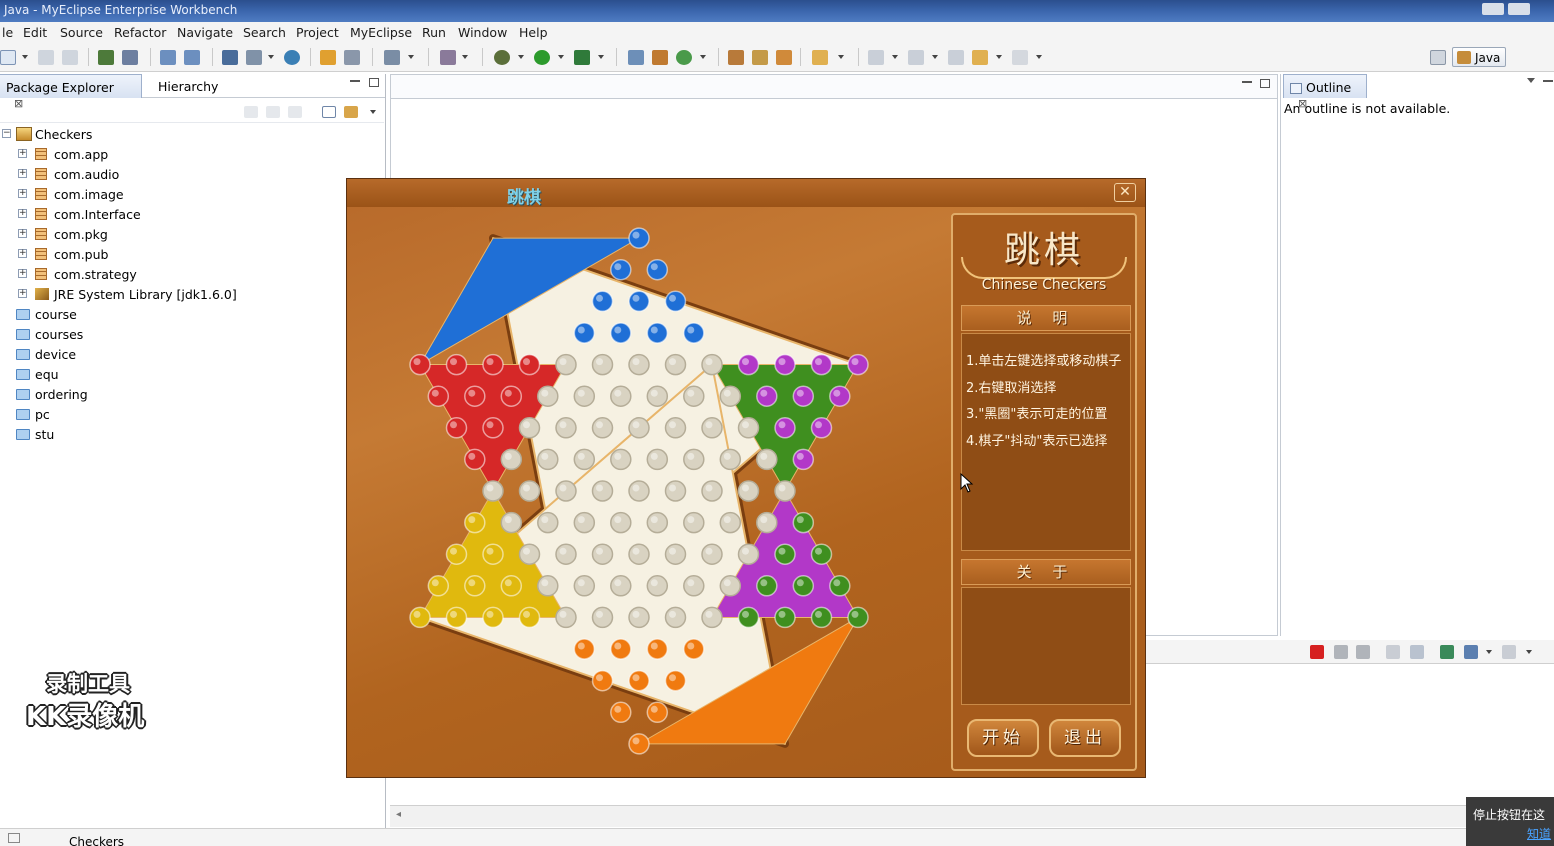 This screenshot has width=1554, height=846. What do you see at coordinates (14, 838) in the screenshot?
I see `fast-view-icon` at bounding box center [14, 838].